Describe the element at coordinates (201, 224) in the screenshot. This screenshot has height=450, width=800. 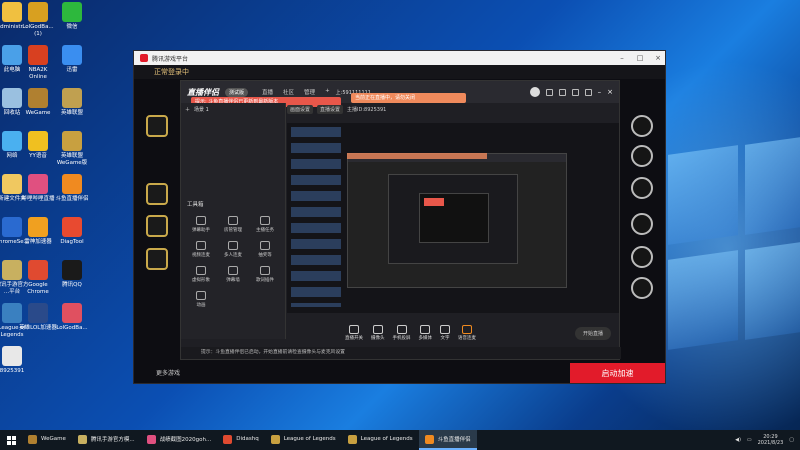
I see `tool-item: 弹幕助手` at that location.